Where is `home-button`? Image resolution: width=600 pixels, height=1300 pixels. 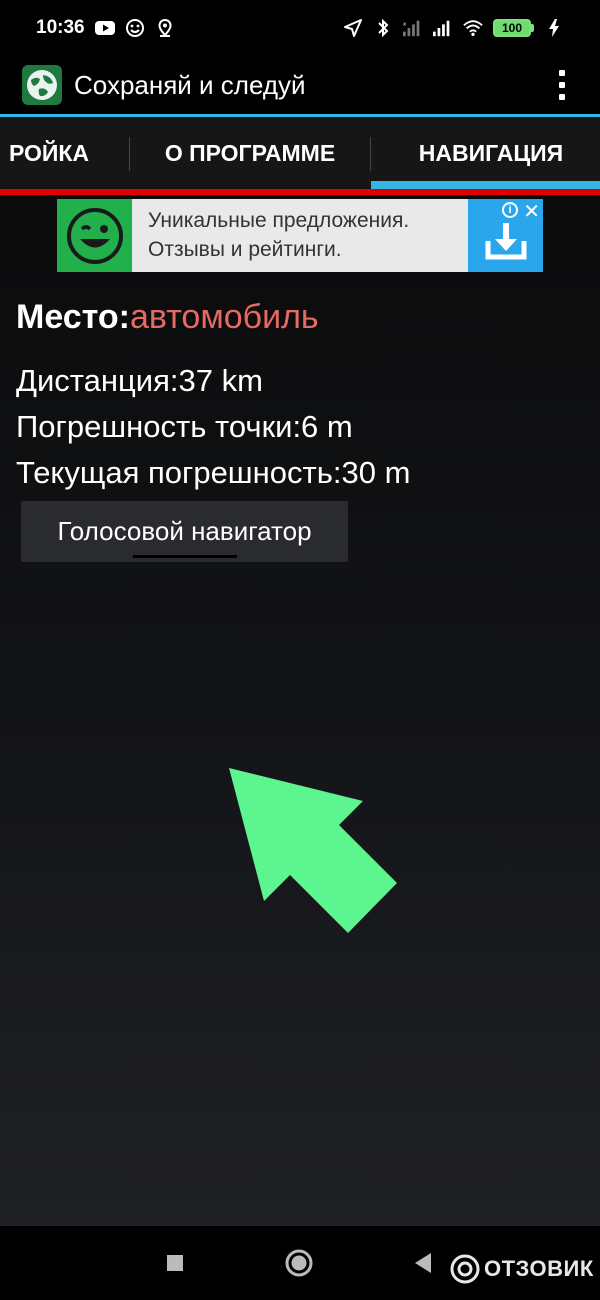 home-button is located at coordinates (299, 1263).